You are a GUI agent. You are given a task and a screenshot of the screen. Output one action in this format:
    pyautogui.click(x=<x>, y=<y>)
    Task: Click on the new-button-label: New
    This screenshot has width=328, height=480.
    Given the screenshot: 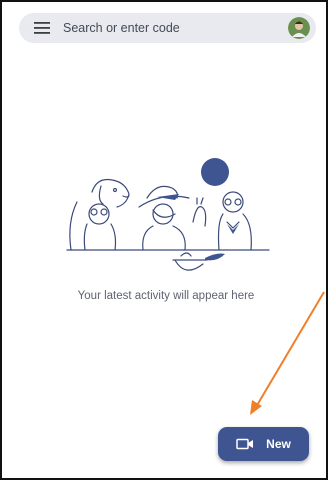 What is the action you would take?
    pyautogui.click(x=278, y=444)
    